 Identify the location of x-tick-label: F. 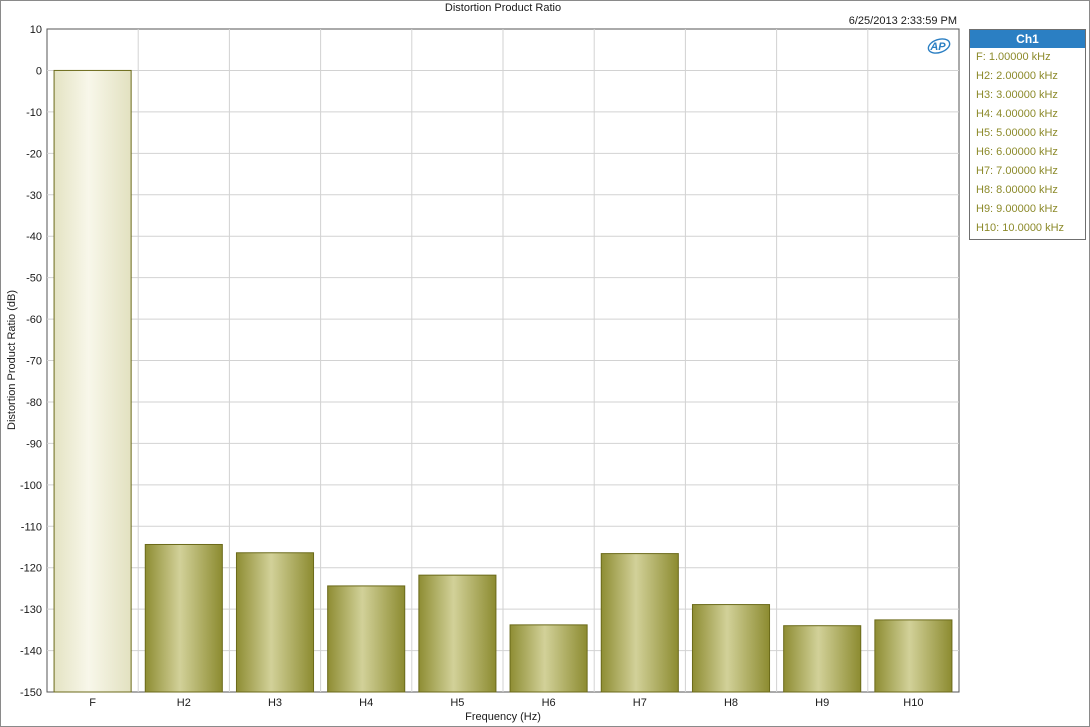
(92, 703).